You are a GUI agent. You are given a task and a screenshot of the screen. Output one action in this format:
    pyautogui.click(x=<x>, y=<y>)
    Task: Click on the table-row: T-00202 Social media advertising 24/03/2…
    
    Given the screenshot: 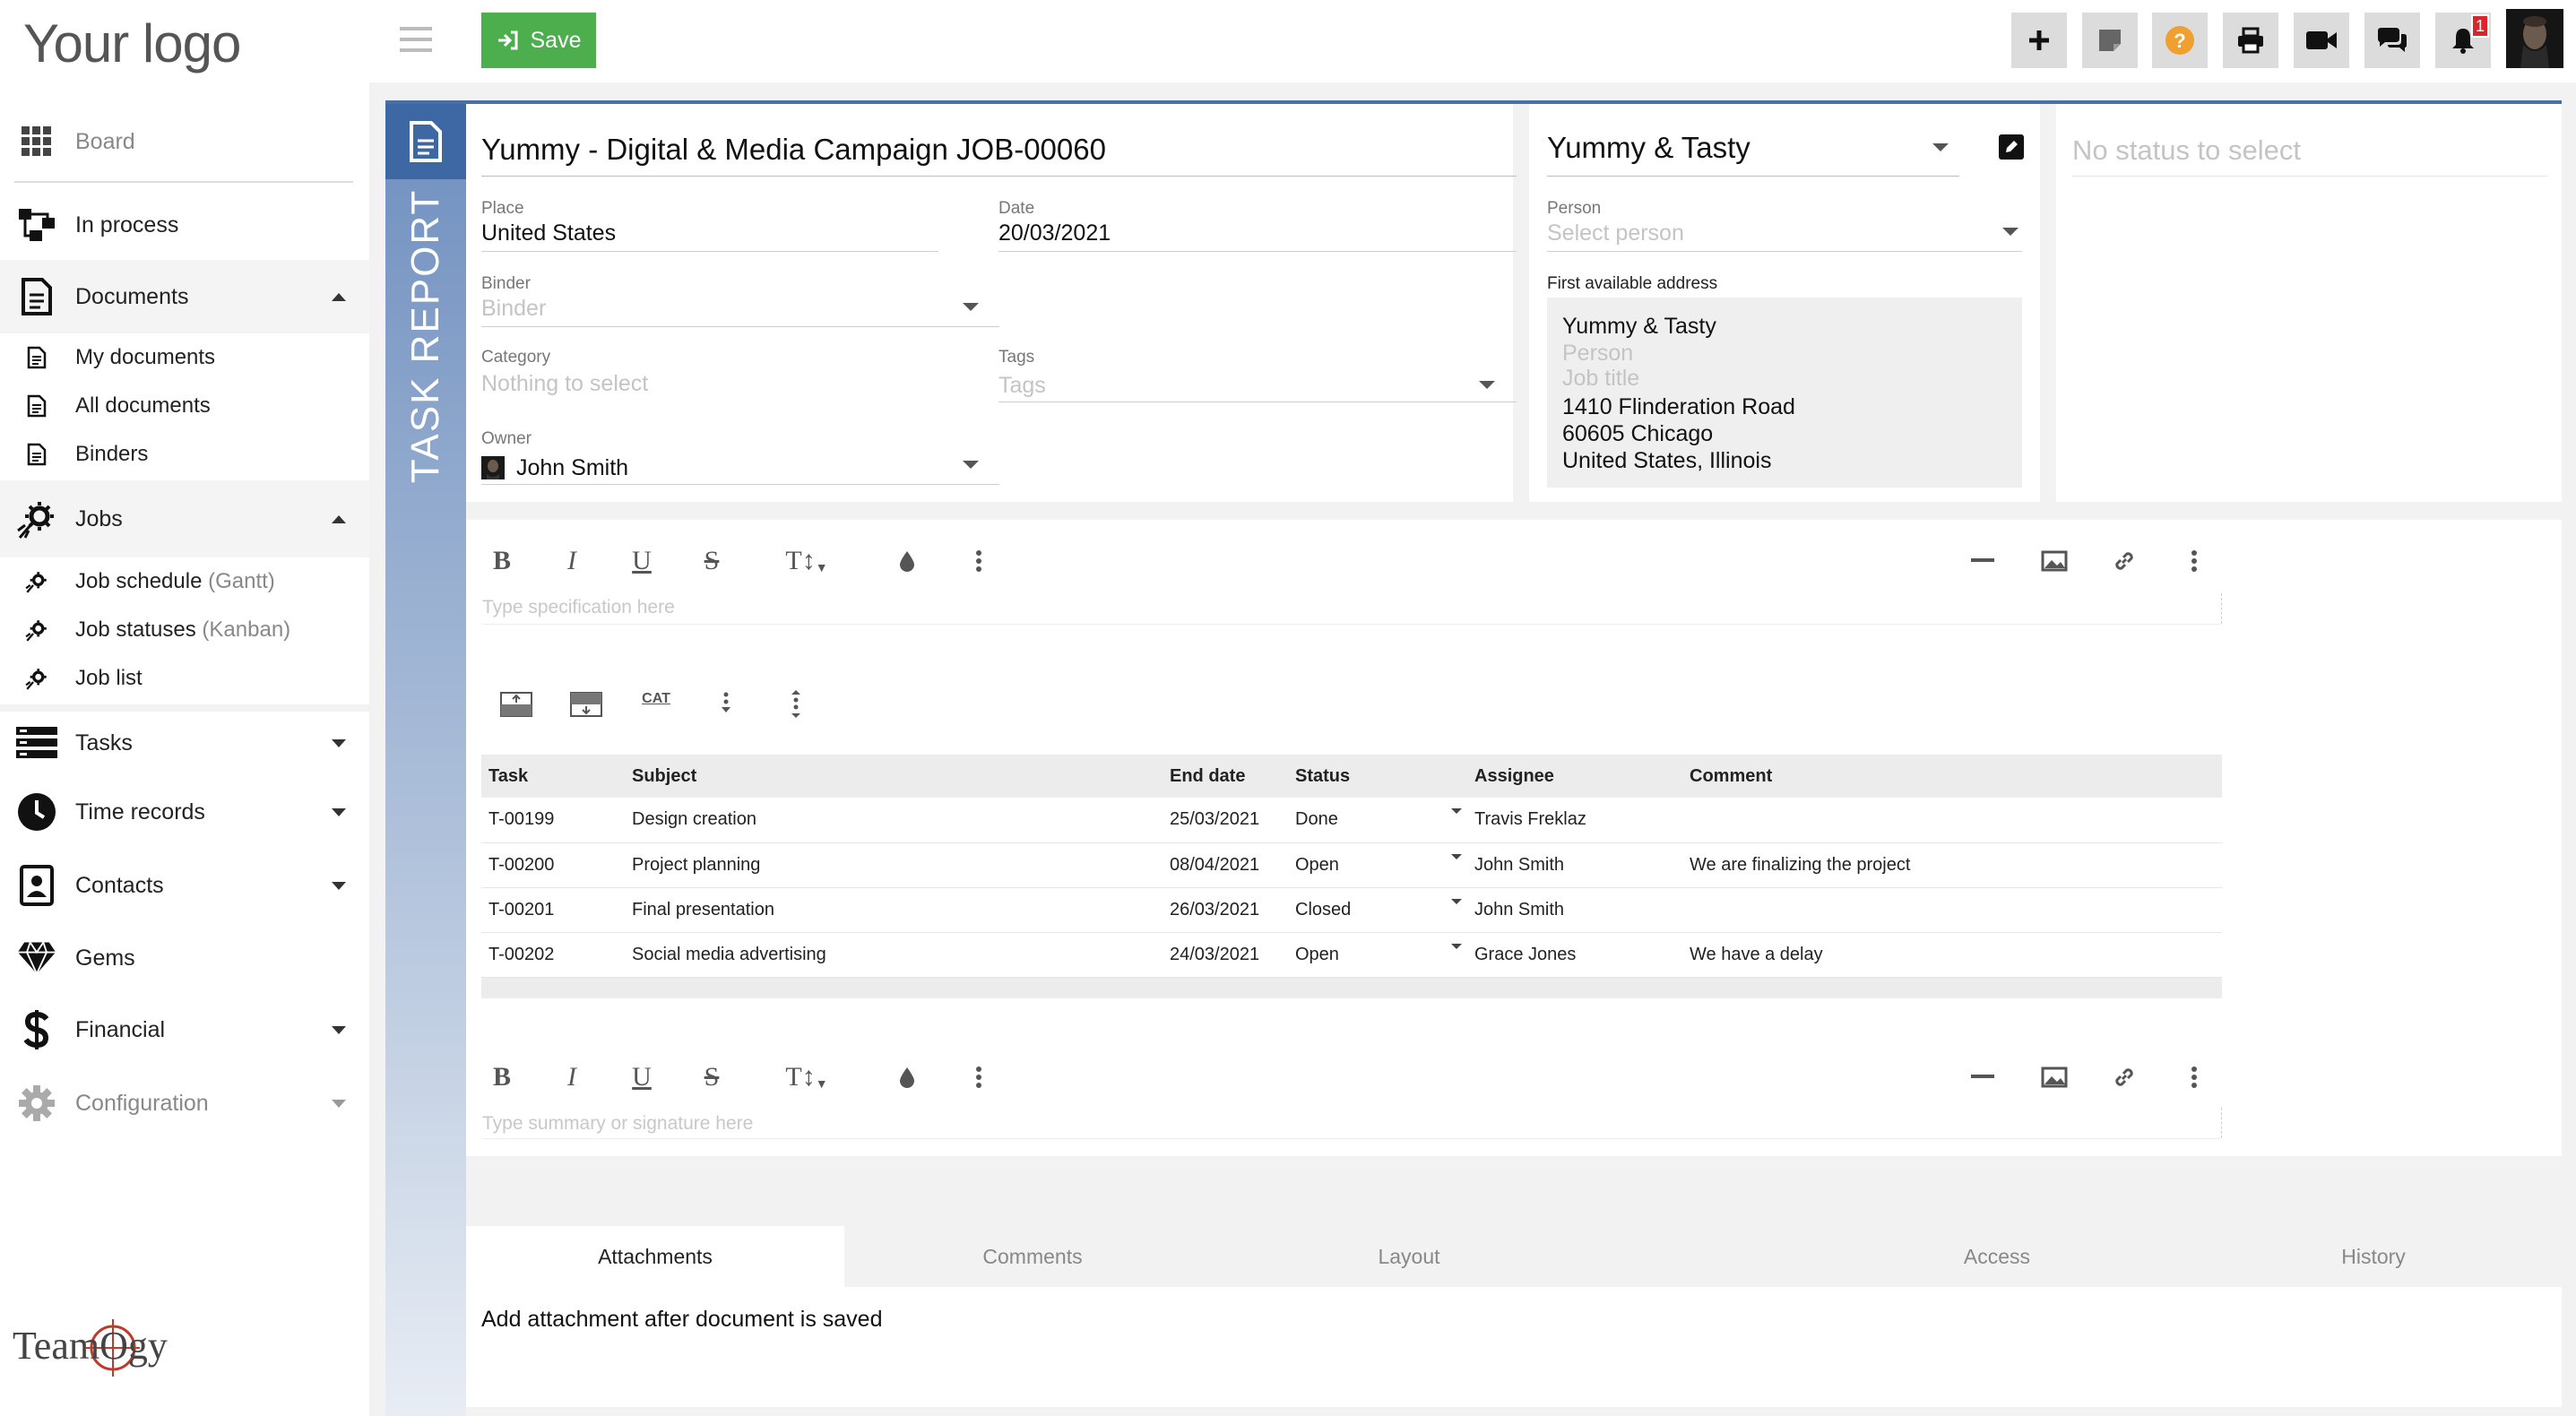 What is the action you would take?
    pyautogui.click(x=1351, y=955)
    